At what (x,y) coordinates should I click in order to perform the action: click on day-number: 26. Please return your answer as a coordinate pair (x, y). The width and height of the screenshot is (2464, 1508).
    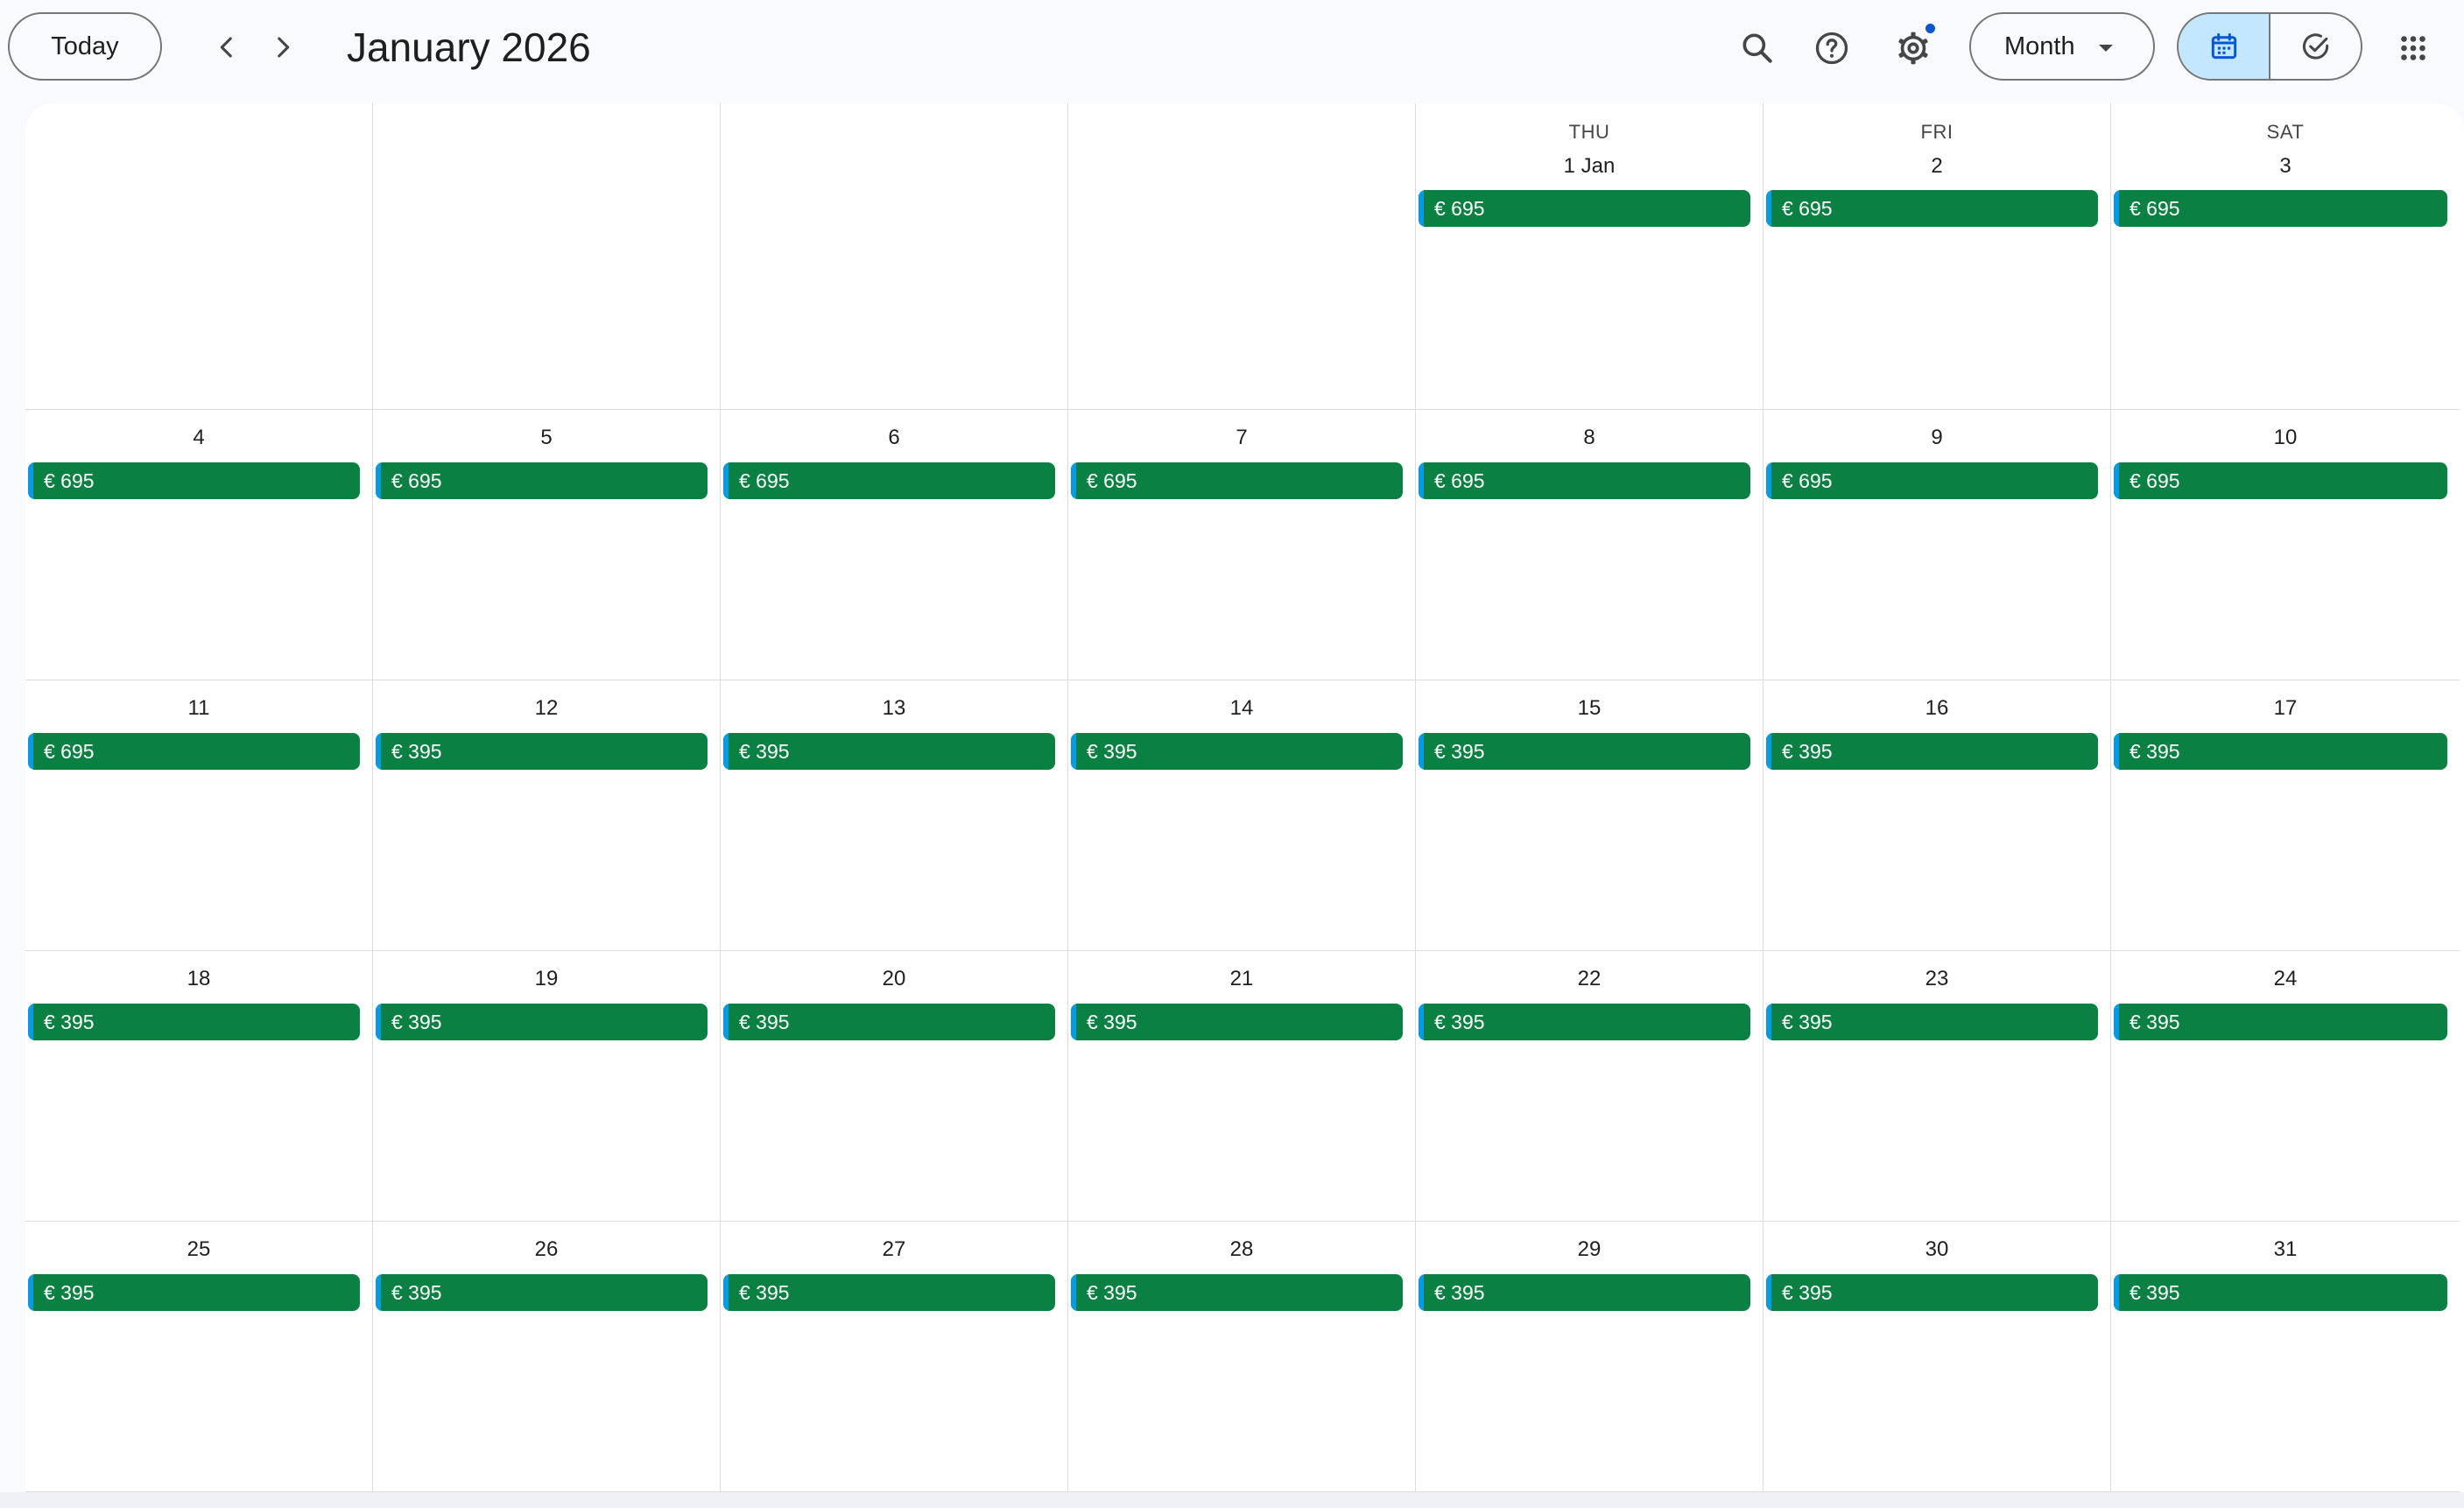
    Looking at the image, I should click on (546, 1249).